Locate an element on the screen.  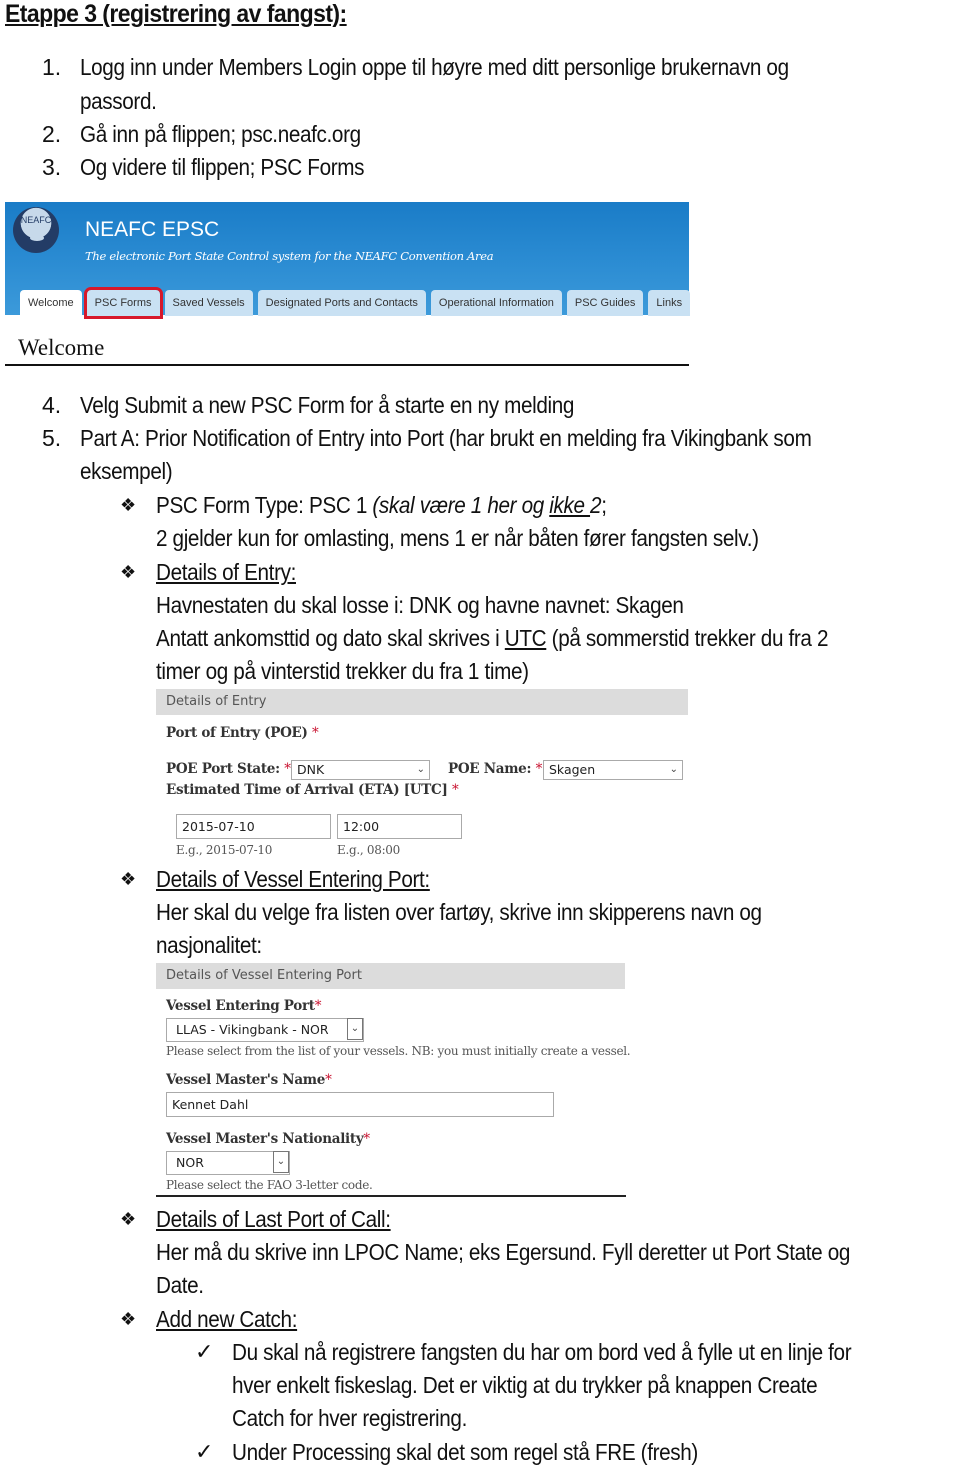
step-number: 4. is located at coordinates (52, 405).